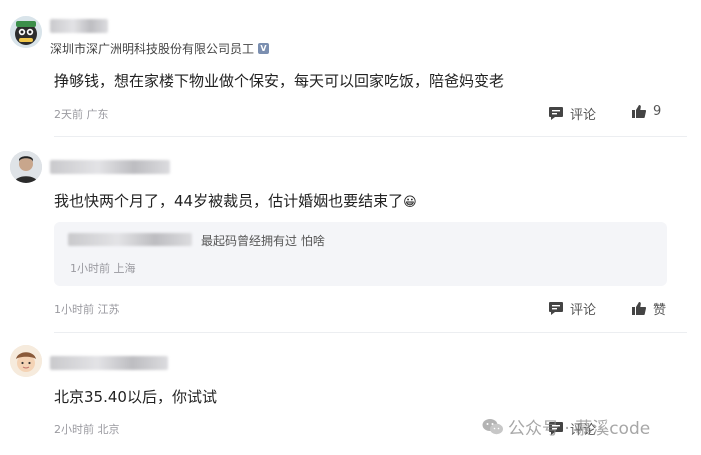 This screenshot has height=455, width=701. What do you see at coordinates (130, 239) in the screenshot?
I see `reply-username-blurred` at bounding box center [130, 239].